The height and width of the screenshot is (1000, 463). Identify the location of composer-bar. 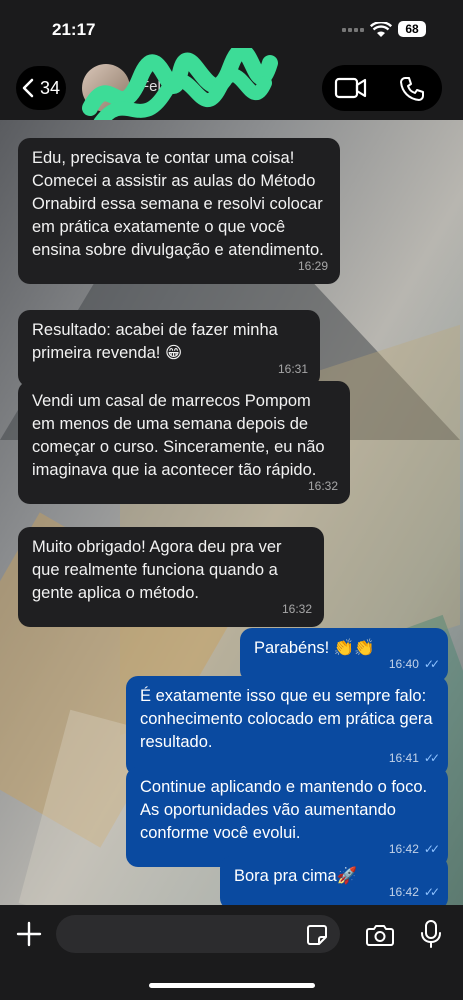
(231, 952).